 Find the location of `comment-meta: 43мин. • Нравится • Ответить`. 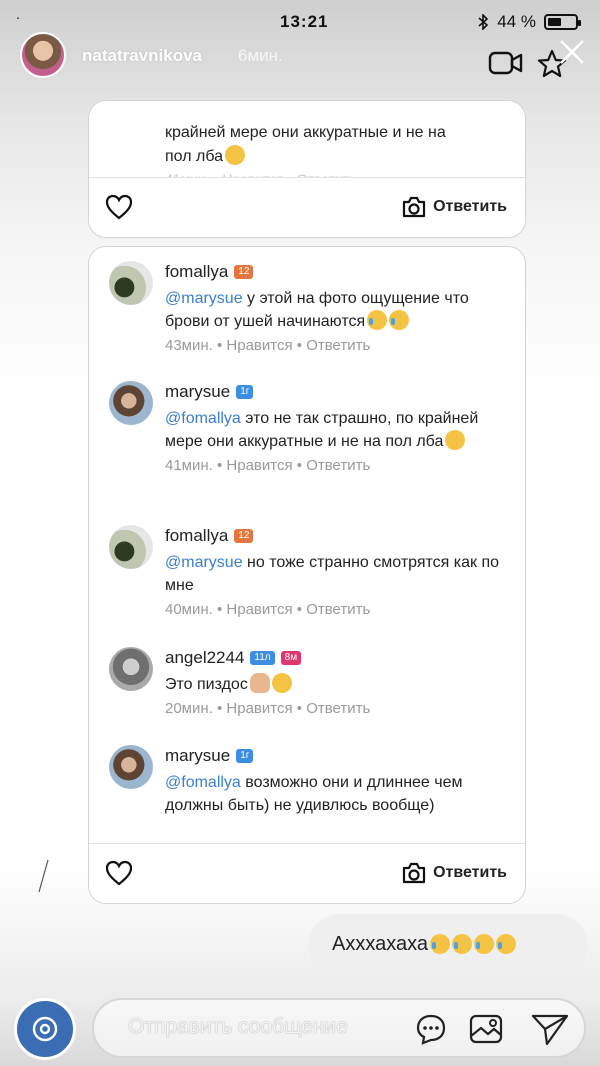

comment-meta: 43мин. • Нравится • Ответить is located at coordinates (335, 345).